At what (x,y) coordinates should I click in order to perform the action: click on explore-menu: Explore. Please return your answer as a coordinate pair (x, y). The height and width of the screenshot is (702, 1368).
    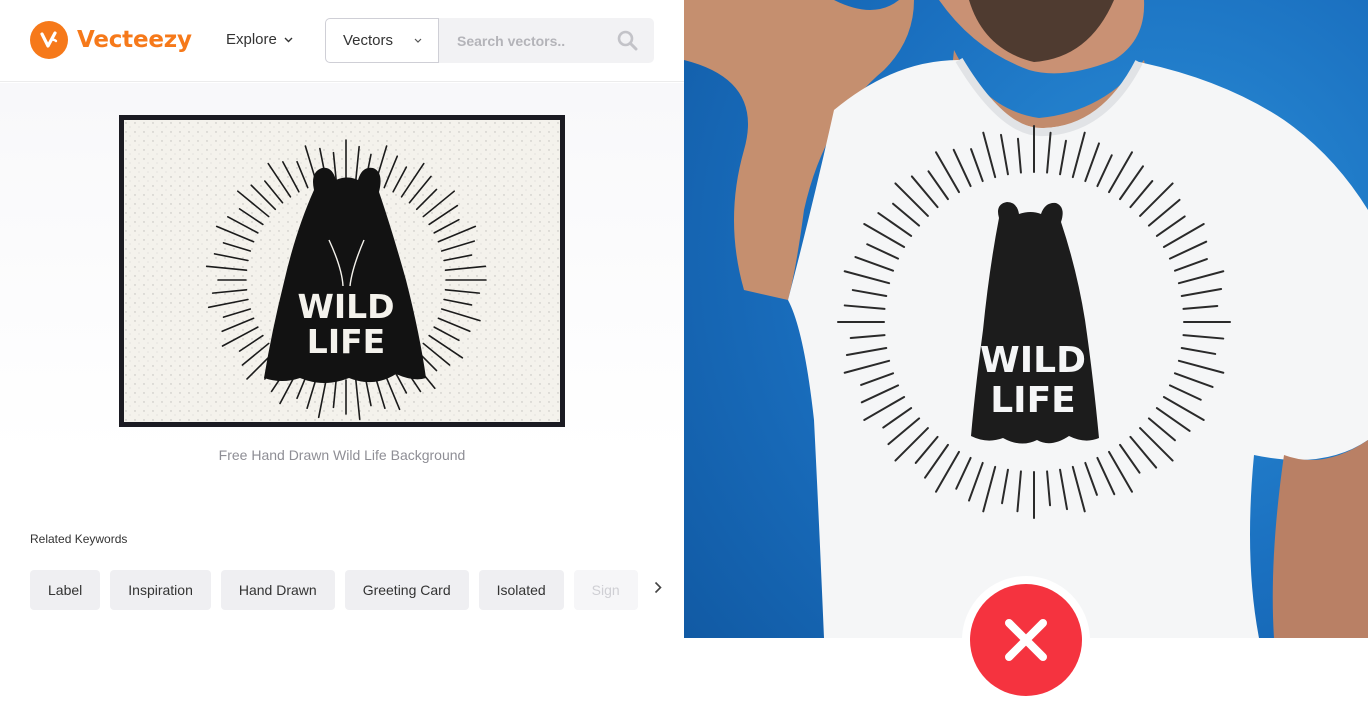
    Looking at the image, I should click on (259, 39).